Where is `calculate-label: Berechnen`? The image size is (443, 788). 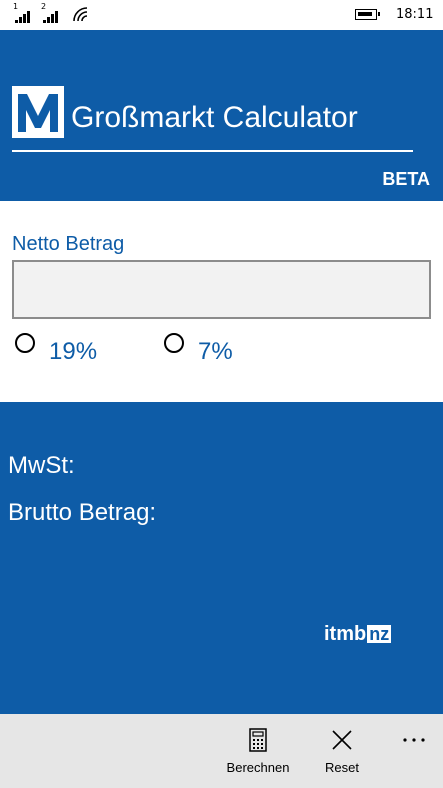
calculate-label: Berechnen is located at coordinates (258, 767).